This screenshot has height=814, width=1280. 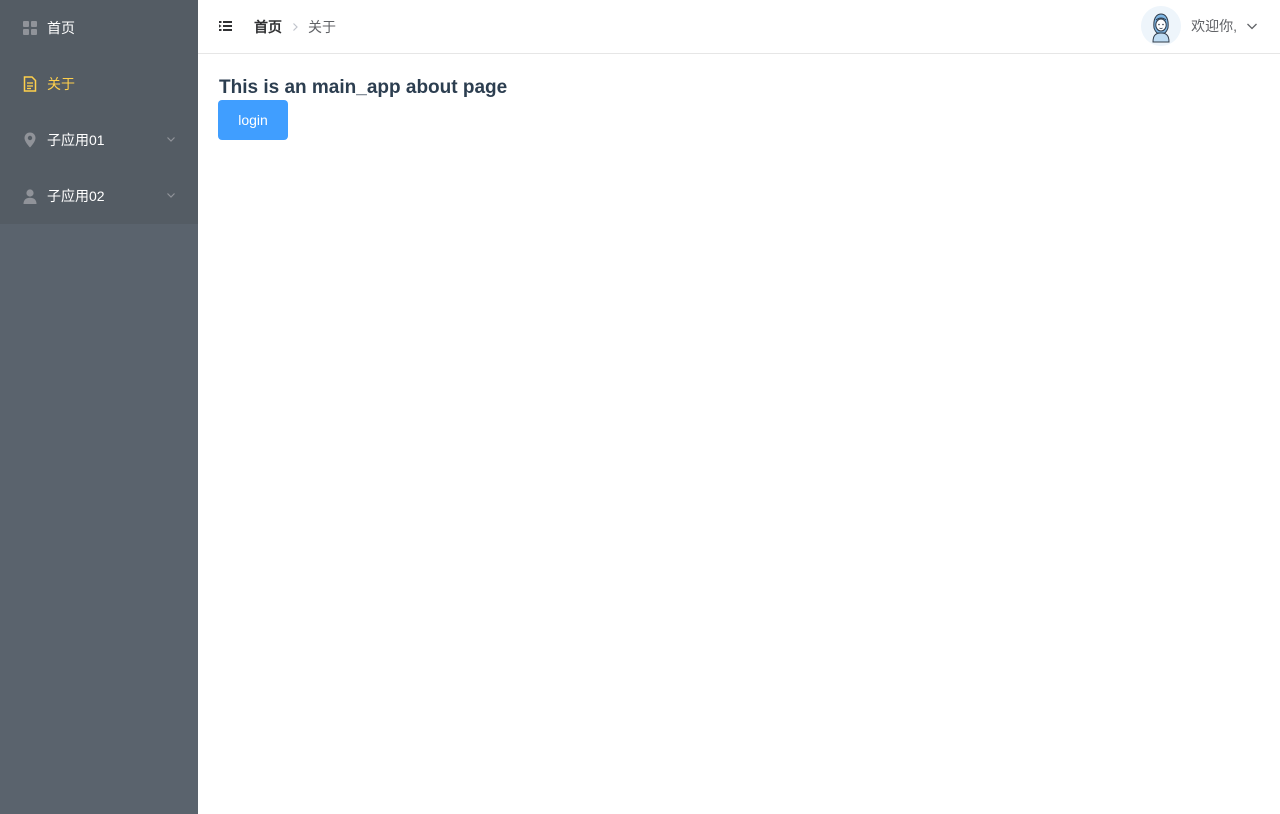 I want to click on user-icon, so click(x=30, y=196).